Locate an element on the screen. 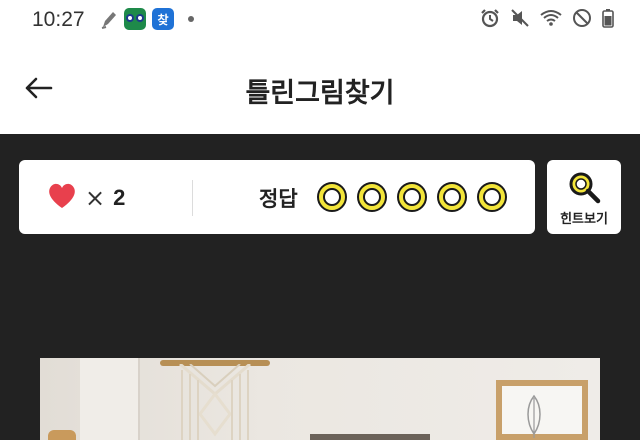  hint-button: 힌트보기 is located at coordinates (584, 197).